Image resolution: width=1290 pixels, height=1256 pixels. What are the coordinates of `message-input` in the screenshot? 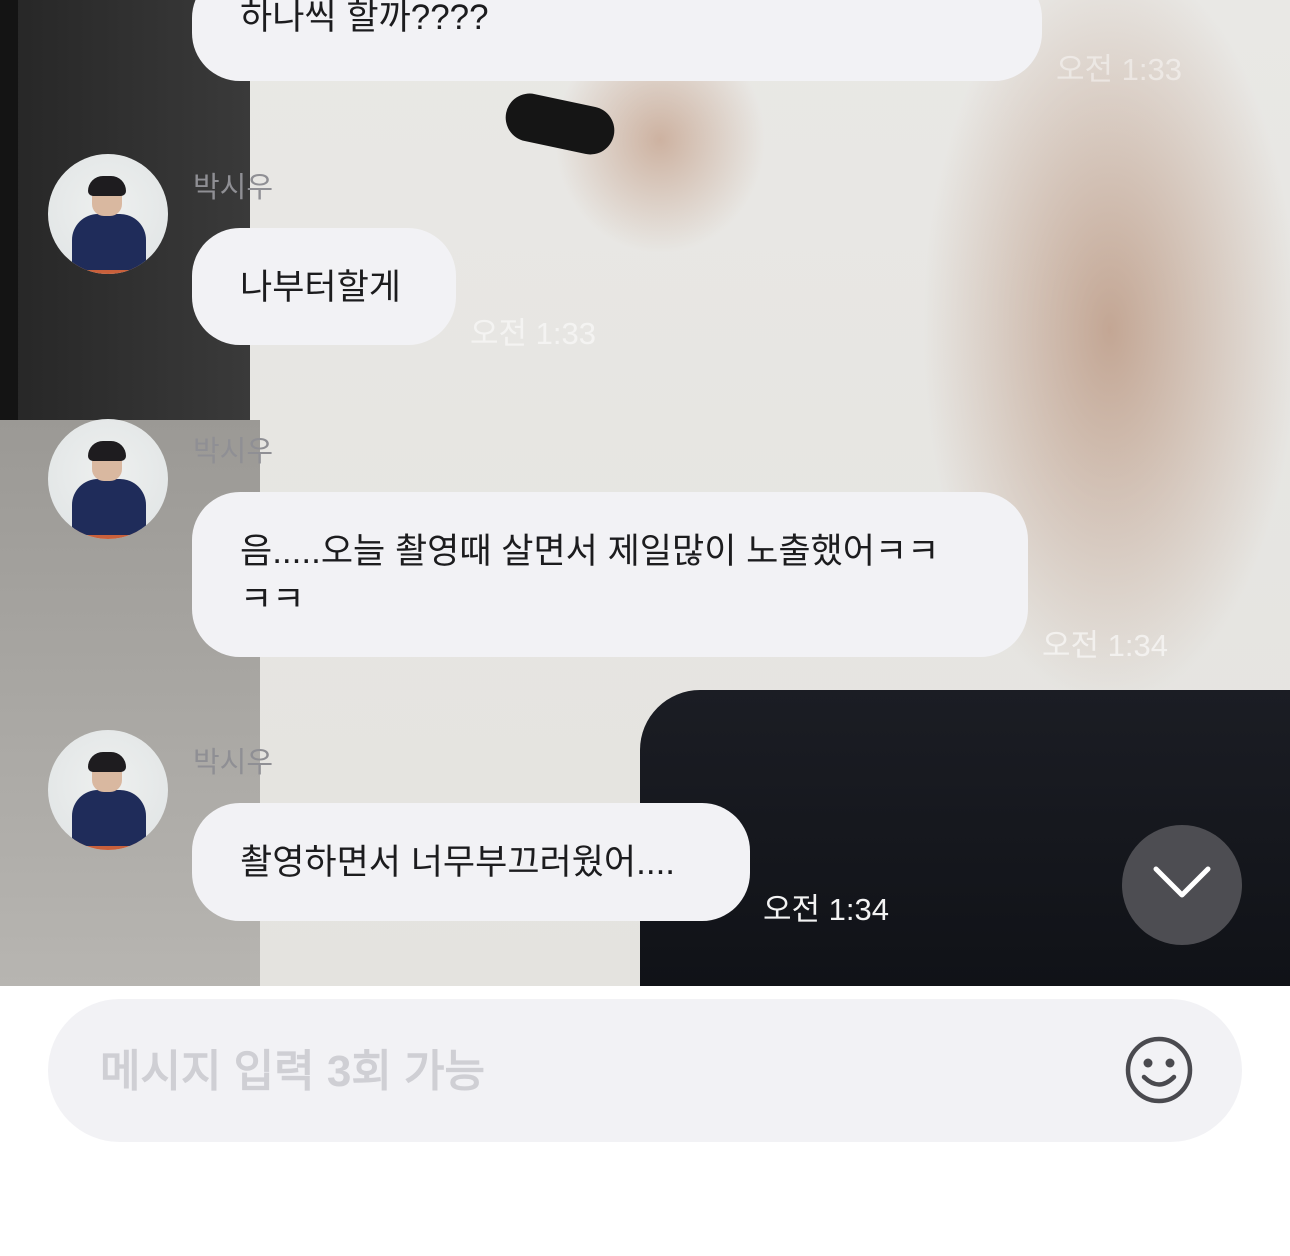 It's located at (590, 1071).